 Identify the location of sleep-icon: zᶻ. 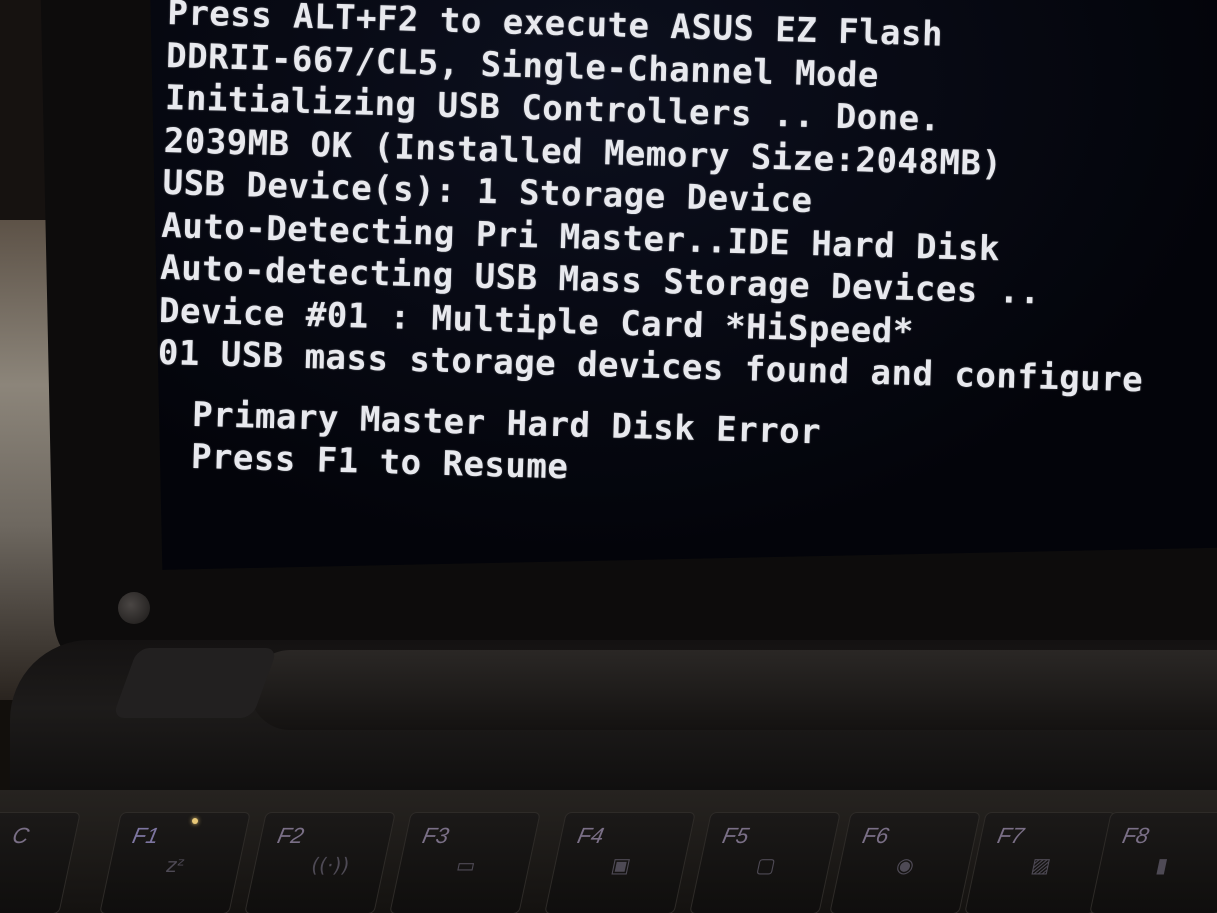
(175, 865).